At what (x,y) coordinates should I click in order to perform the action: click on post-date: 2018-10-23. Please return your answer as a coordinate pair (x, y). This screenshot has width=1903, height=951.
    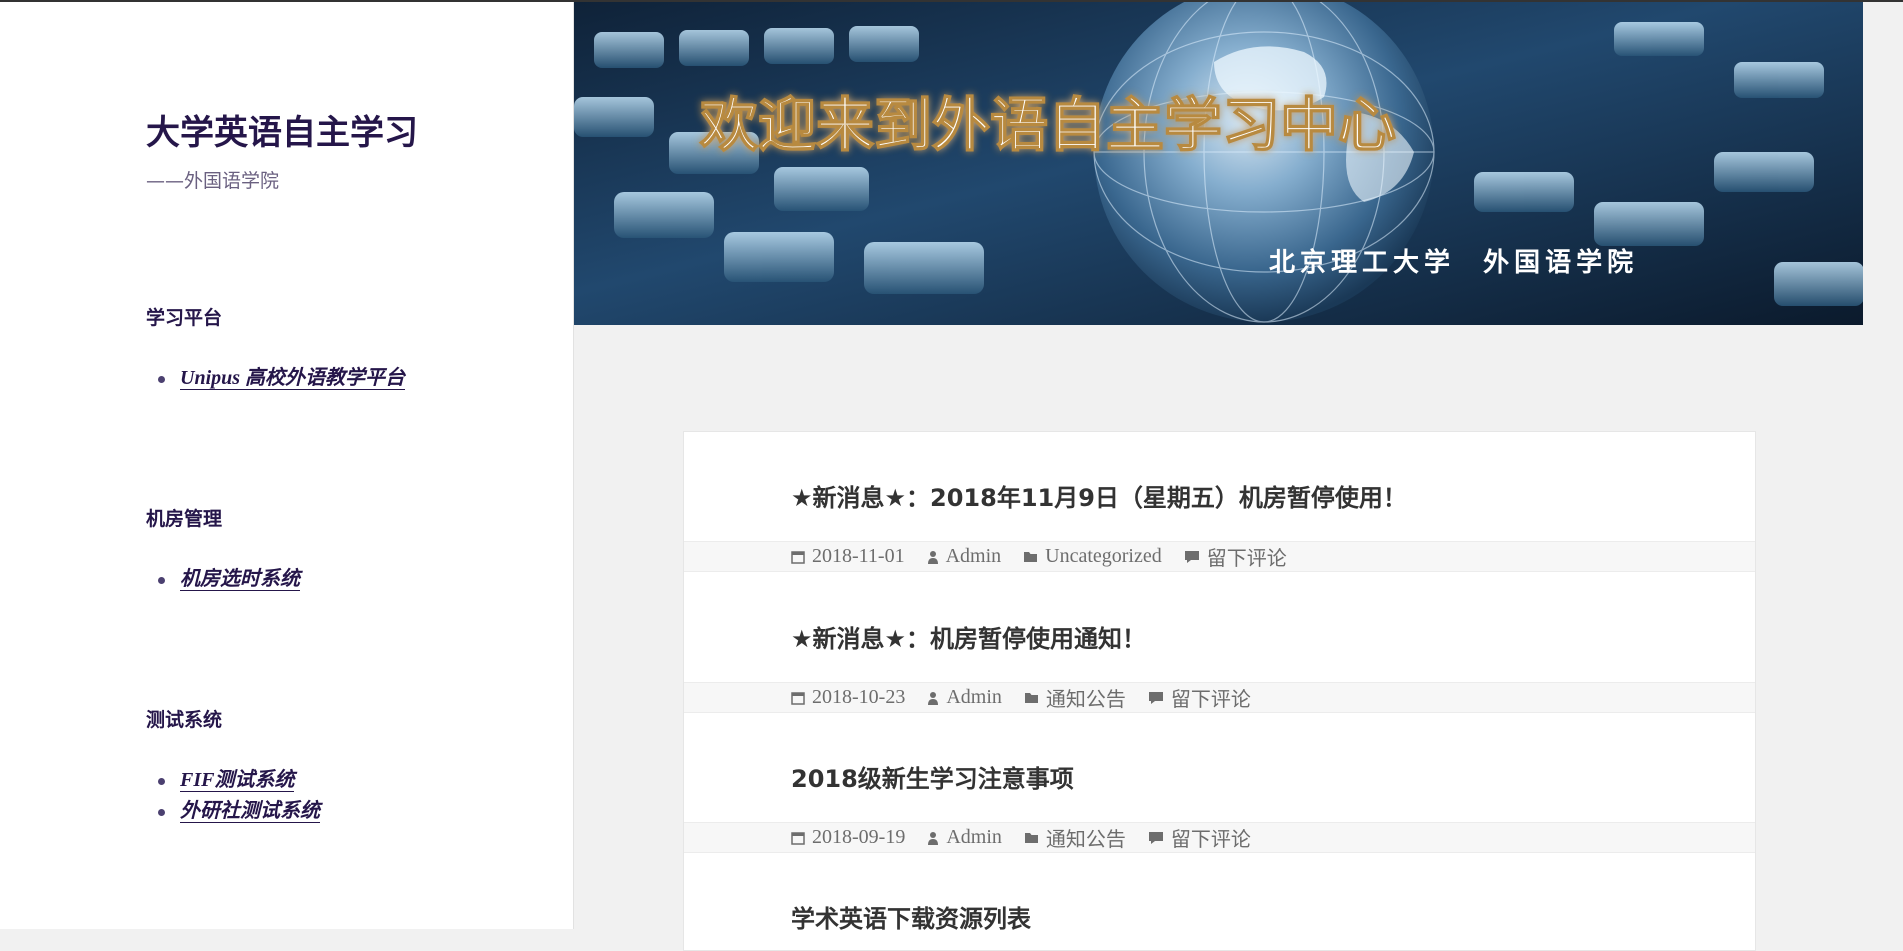
    Looking at the image, I should click on (848, 697).